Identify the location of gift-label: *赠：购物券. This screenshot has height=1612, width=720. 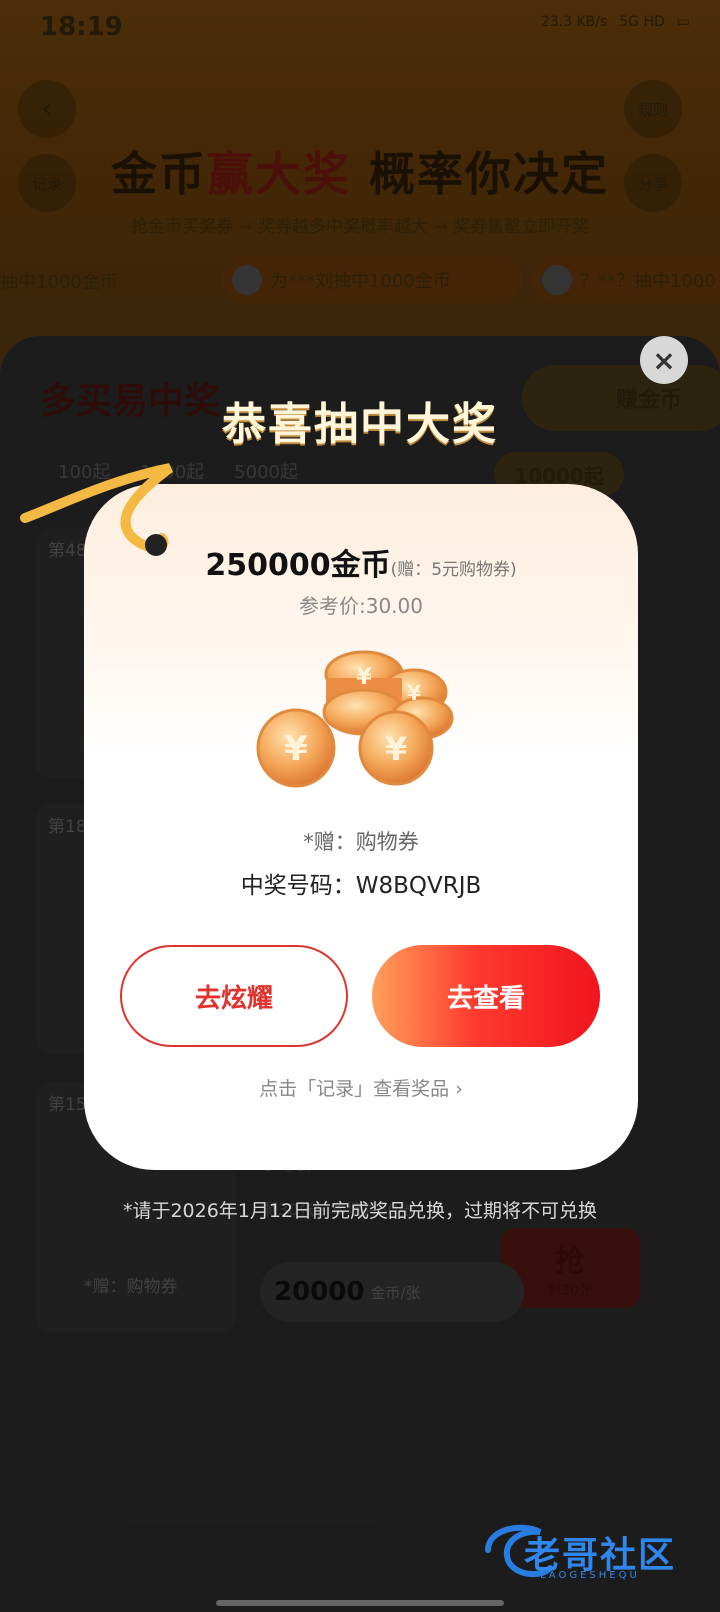
(361, 842).